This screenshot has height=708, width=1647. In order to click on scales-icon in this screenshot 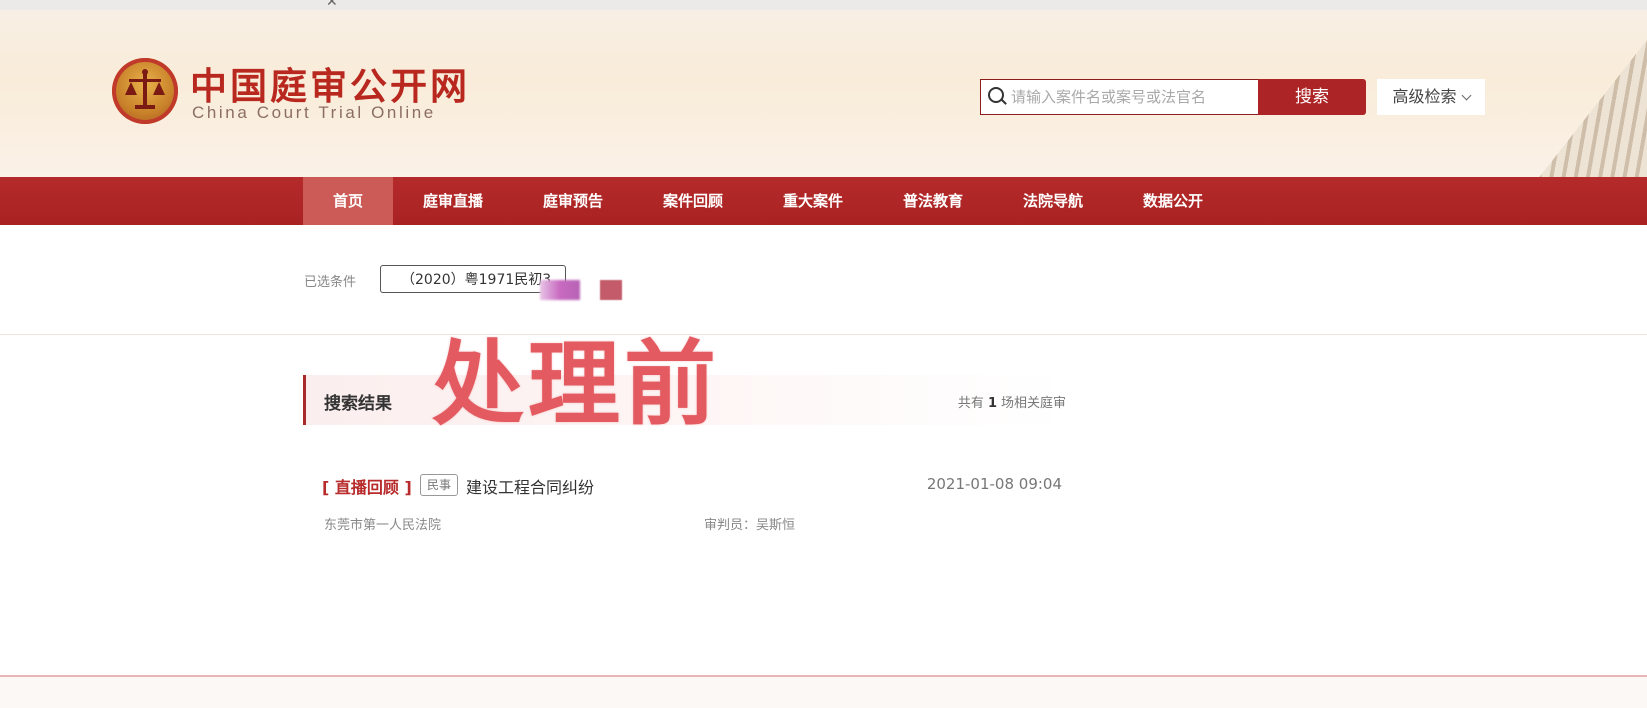, I will do `click(145, 89)`.